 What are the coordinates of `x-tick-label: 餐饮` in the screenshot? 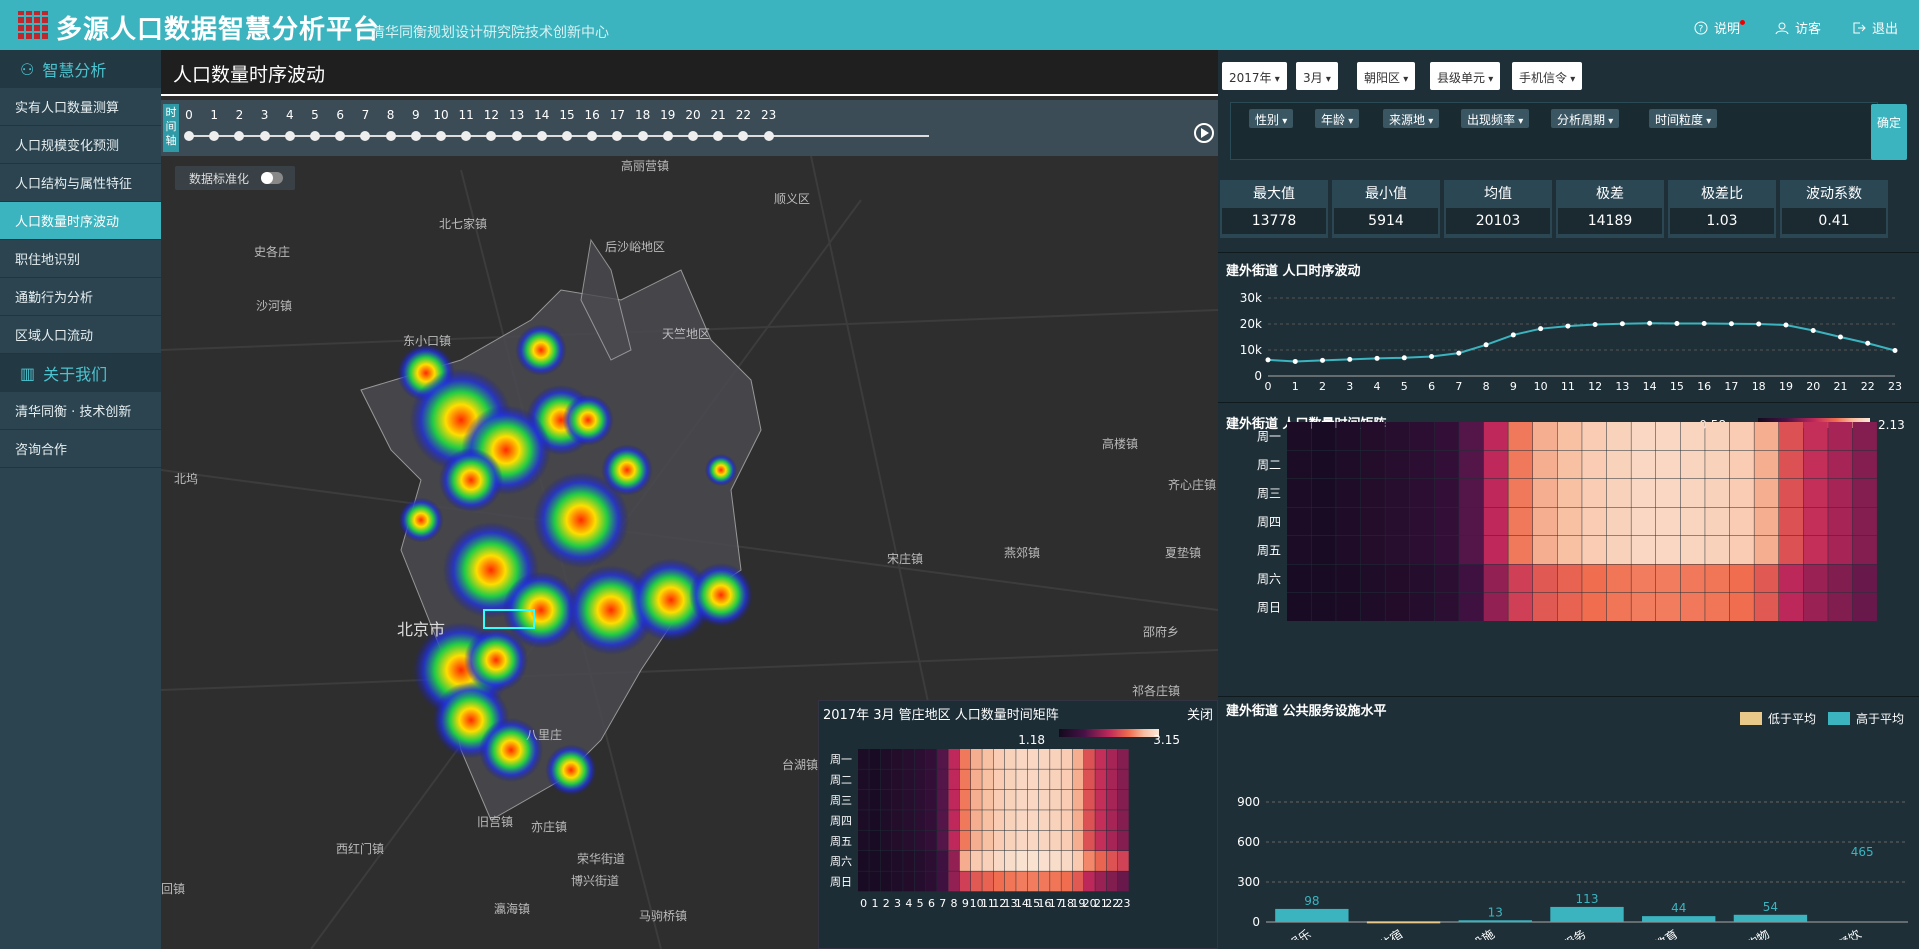 It's located at (1850, 933).